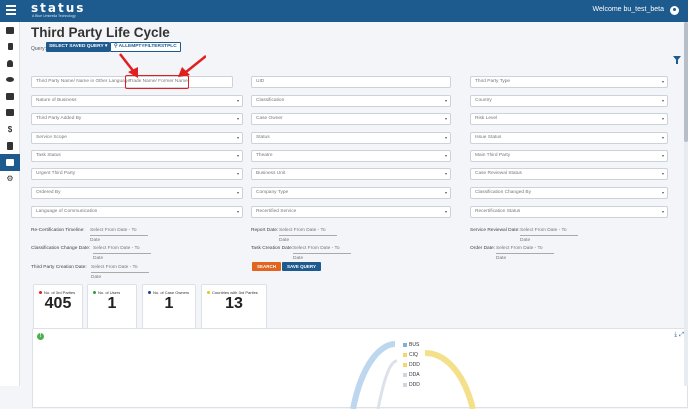 This screenshot has width=688, height=409. I want to click on nature-of-business-select: Nature of Business, so click(137, 101).